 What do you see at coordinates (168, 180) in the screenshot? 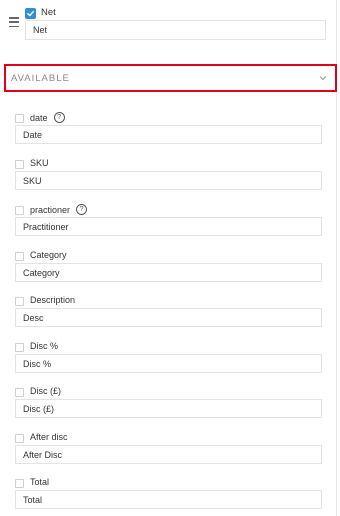
I see `field-input: SKU` at bounding box center [168, 180].